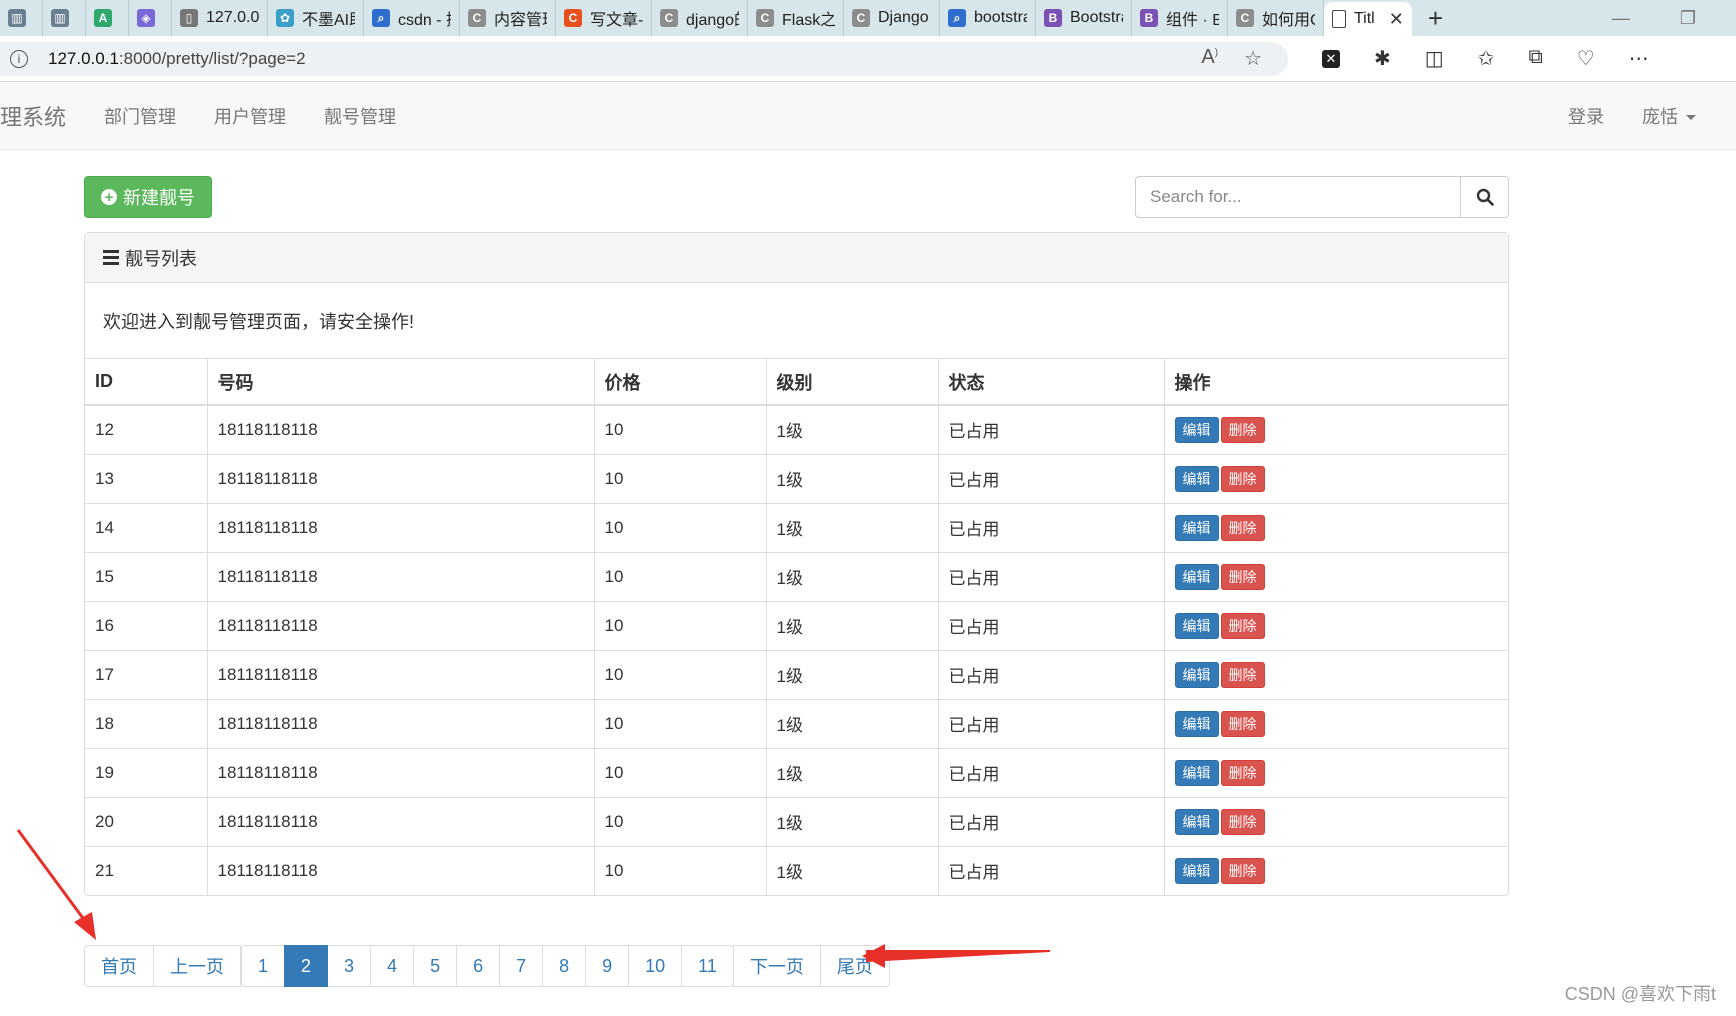 This screenshot has width=1736, height=1016. What do you see at coordinates (1621, 18) in the screenshot?
I see `minimize-icon: —` at bounding box center [1621, 18].